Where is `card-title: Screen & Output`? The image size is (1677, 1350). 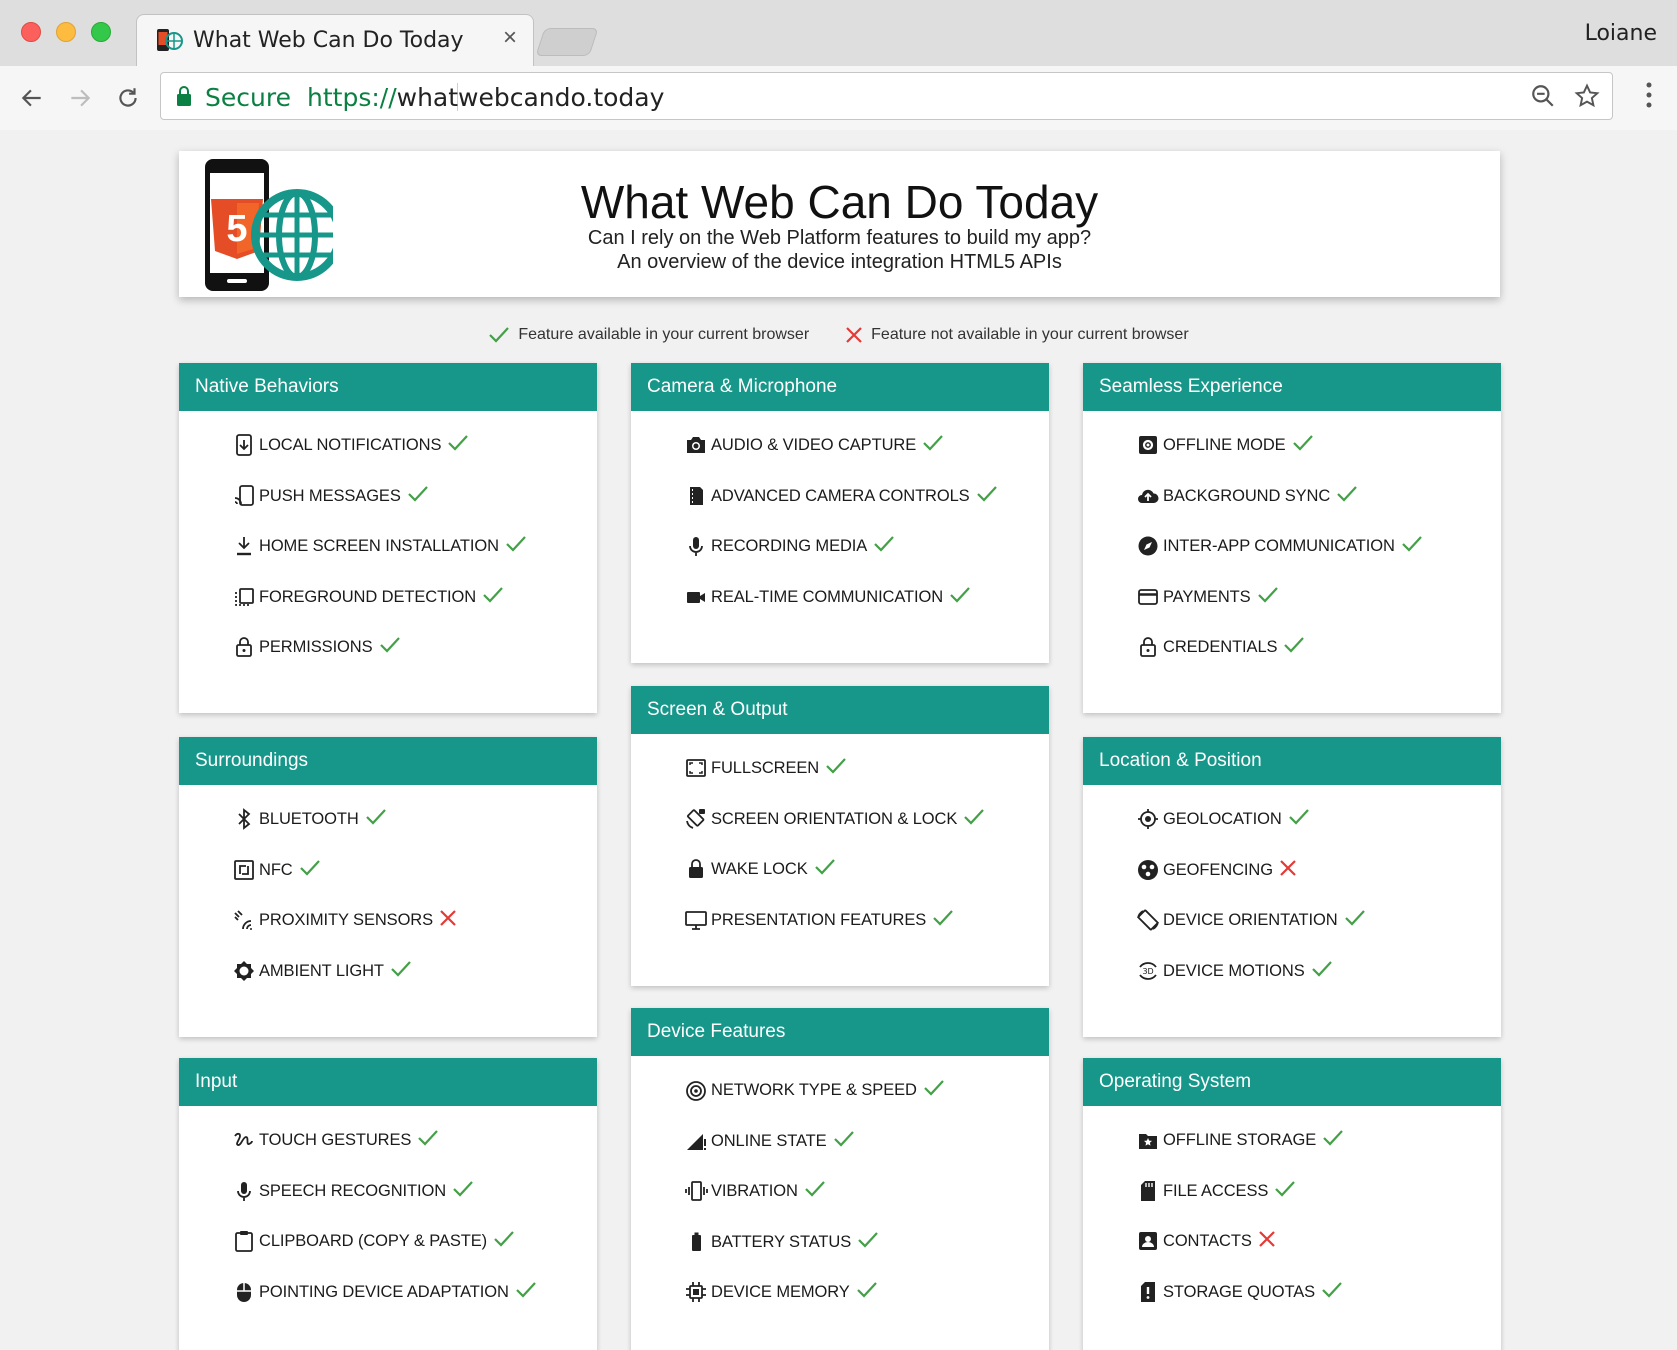
card-title: Screen & Output is located at coordinates (840, 710).